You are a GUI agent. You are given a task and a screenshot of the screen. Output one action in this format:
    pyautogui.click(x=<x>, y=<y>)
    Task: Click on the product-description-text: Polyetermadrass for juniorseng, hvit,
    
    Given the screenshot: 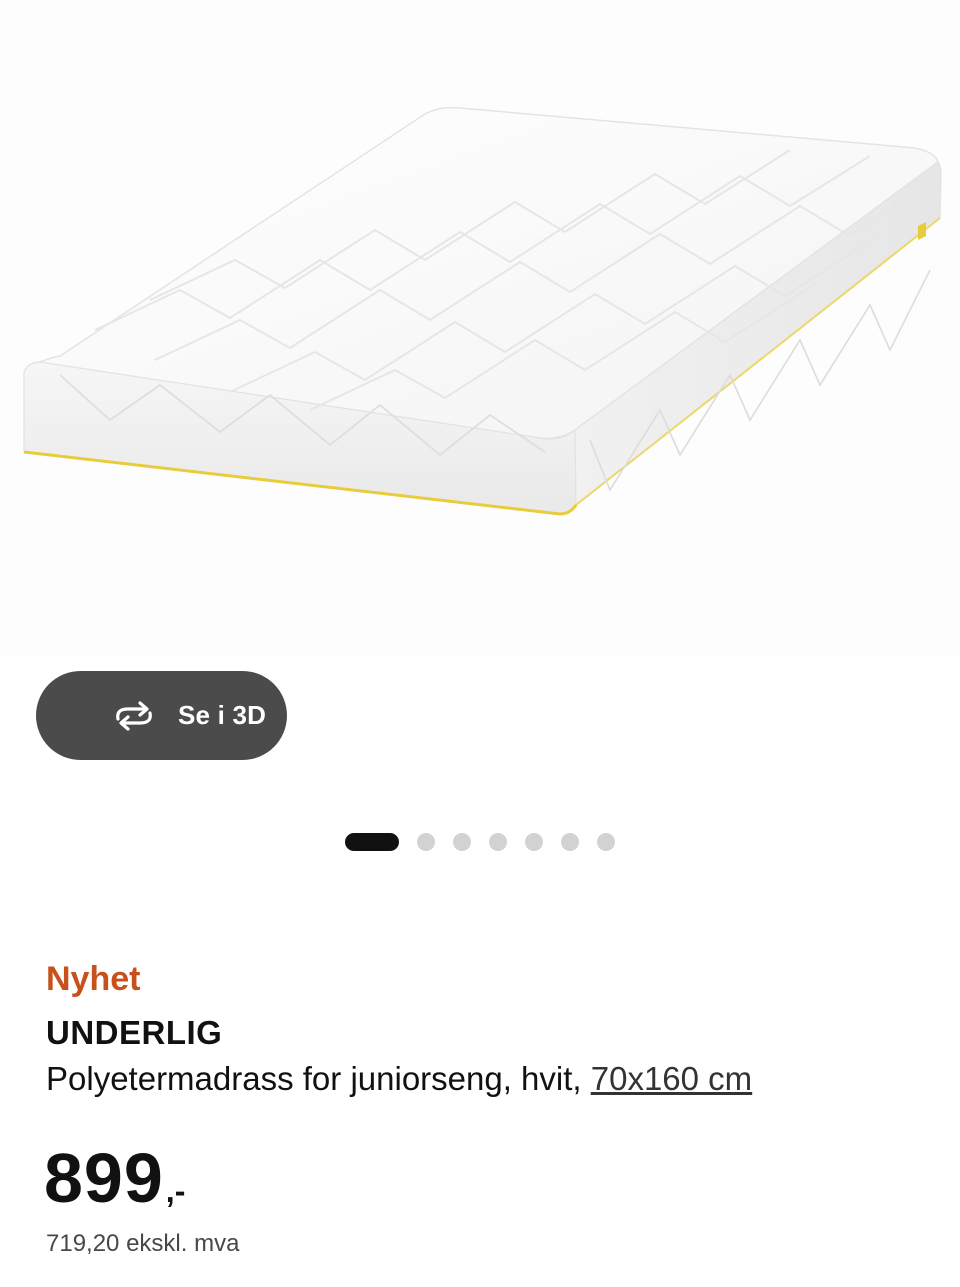 What is the action you would take?
    pyautogui.click(x=318, y=1078)
    